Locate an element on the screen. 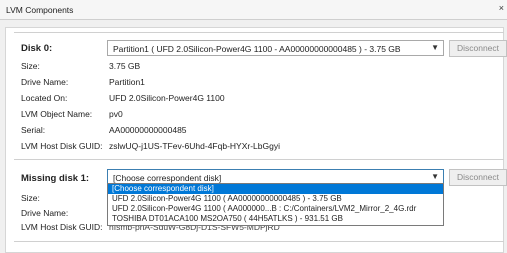  divider-top is located at coordinates (259, 32).